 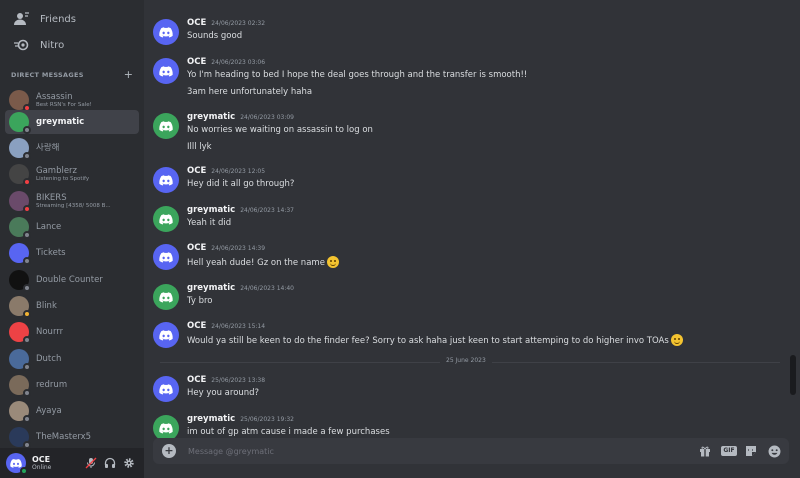 What do you see at coordinates (267, 288) in the screenshot?
I see `message-timestamp: 24/06/2023 14:40` at bounding box center [267, 288].